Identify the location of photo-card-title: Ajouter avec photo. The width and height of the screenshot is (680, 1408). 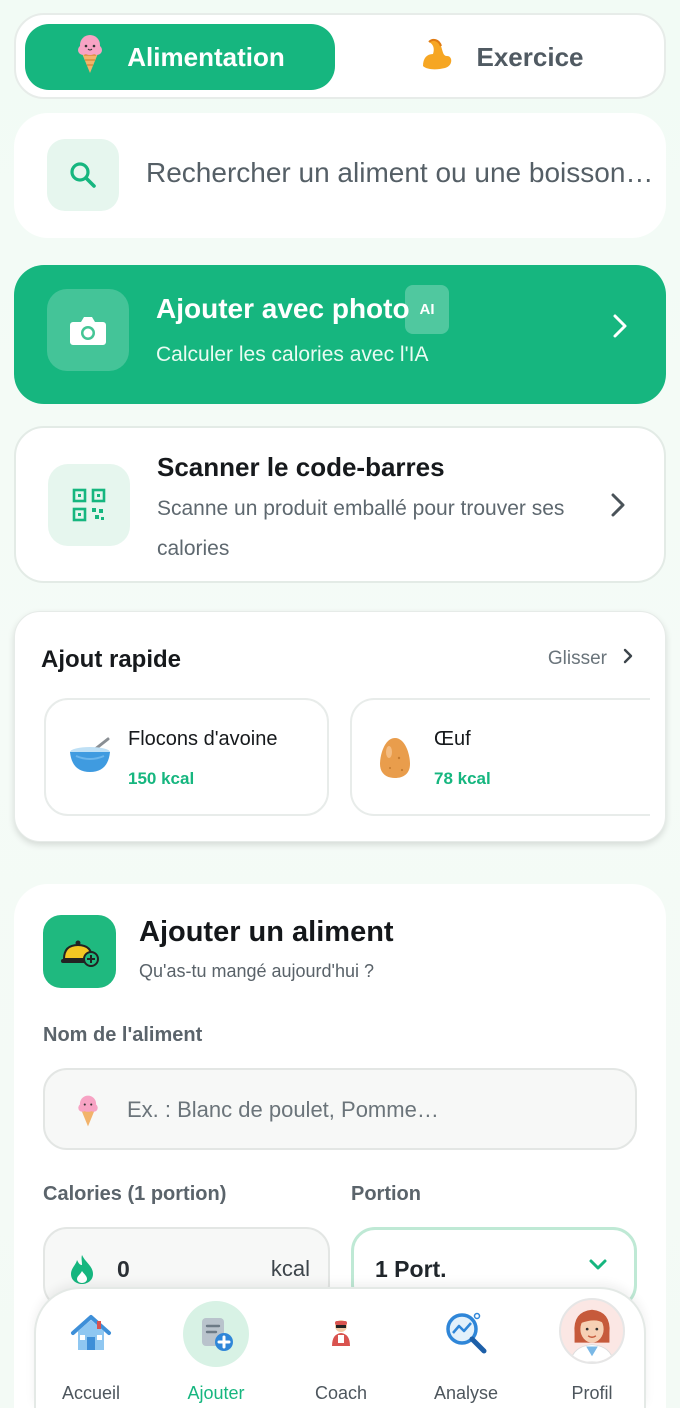
(283, 308).